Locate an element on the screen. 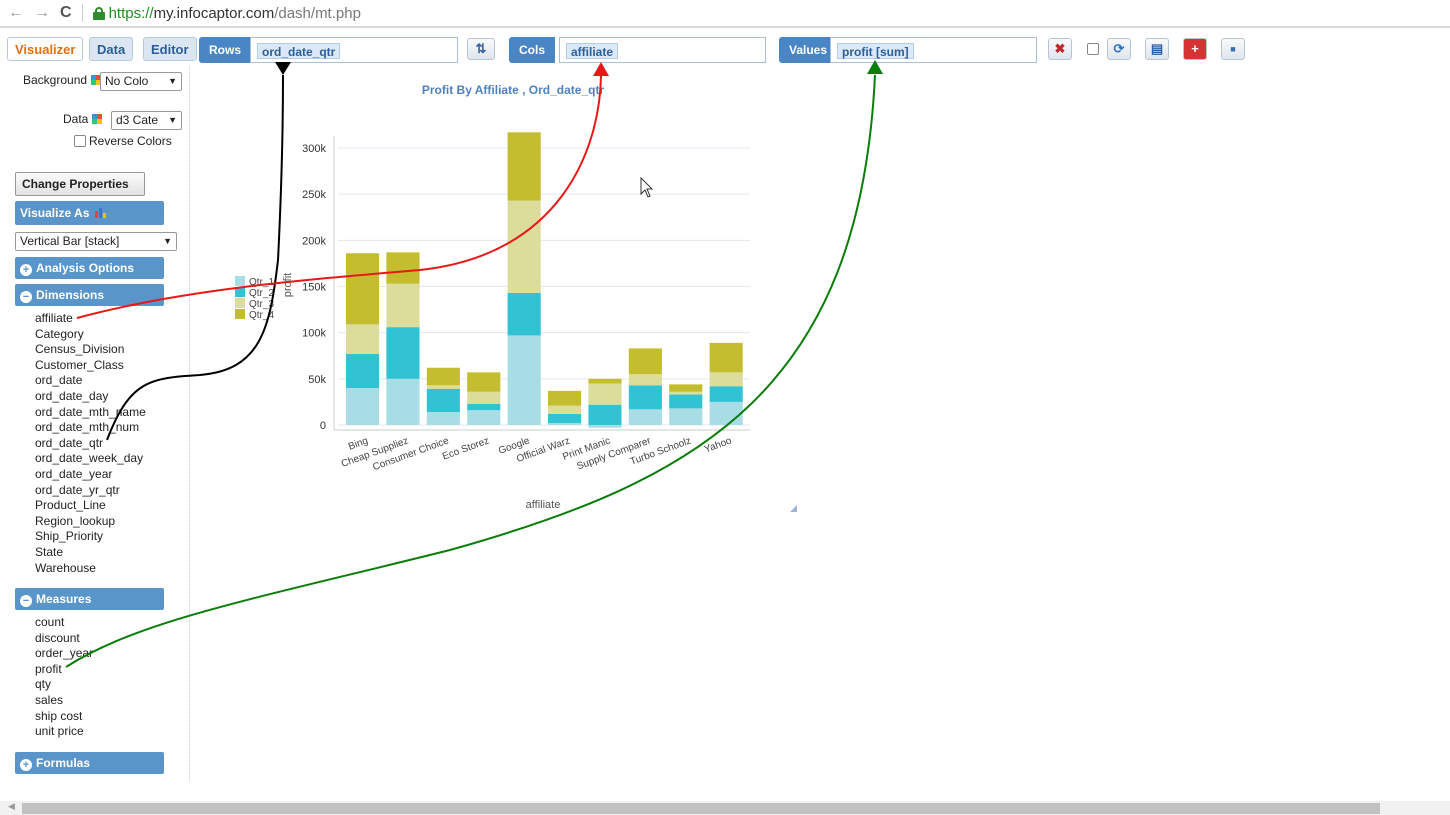 The width and height of the screenshot is (1450, 815). chart-bars is located at coordinates (544, 280).